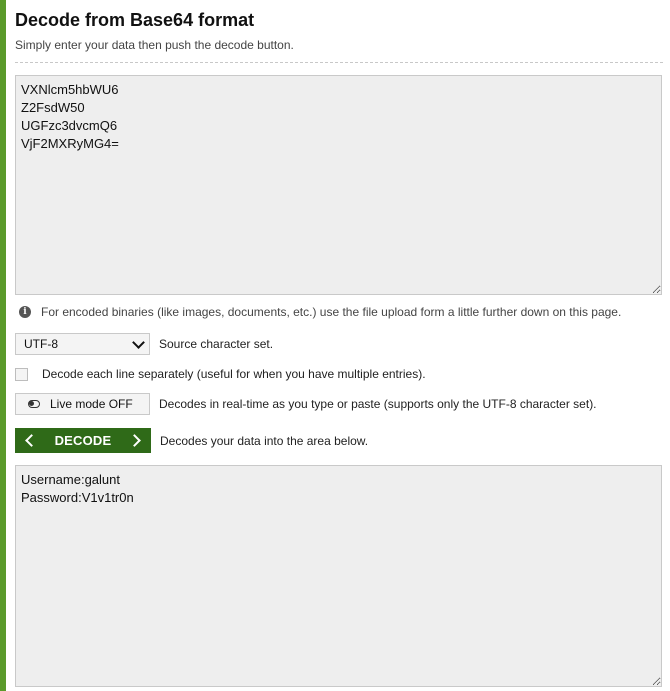 The image size is (670, 691). I want to click on decode-button-label: DECODE, so click(83, 440).